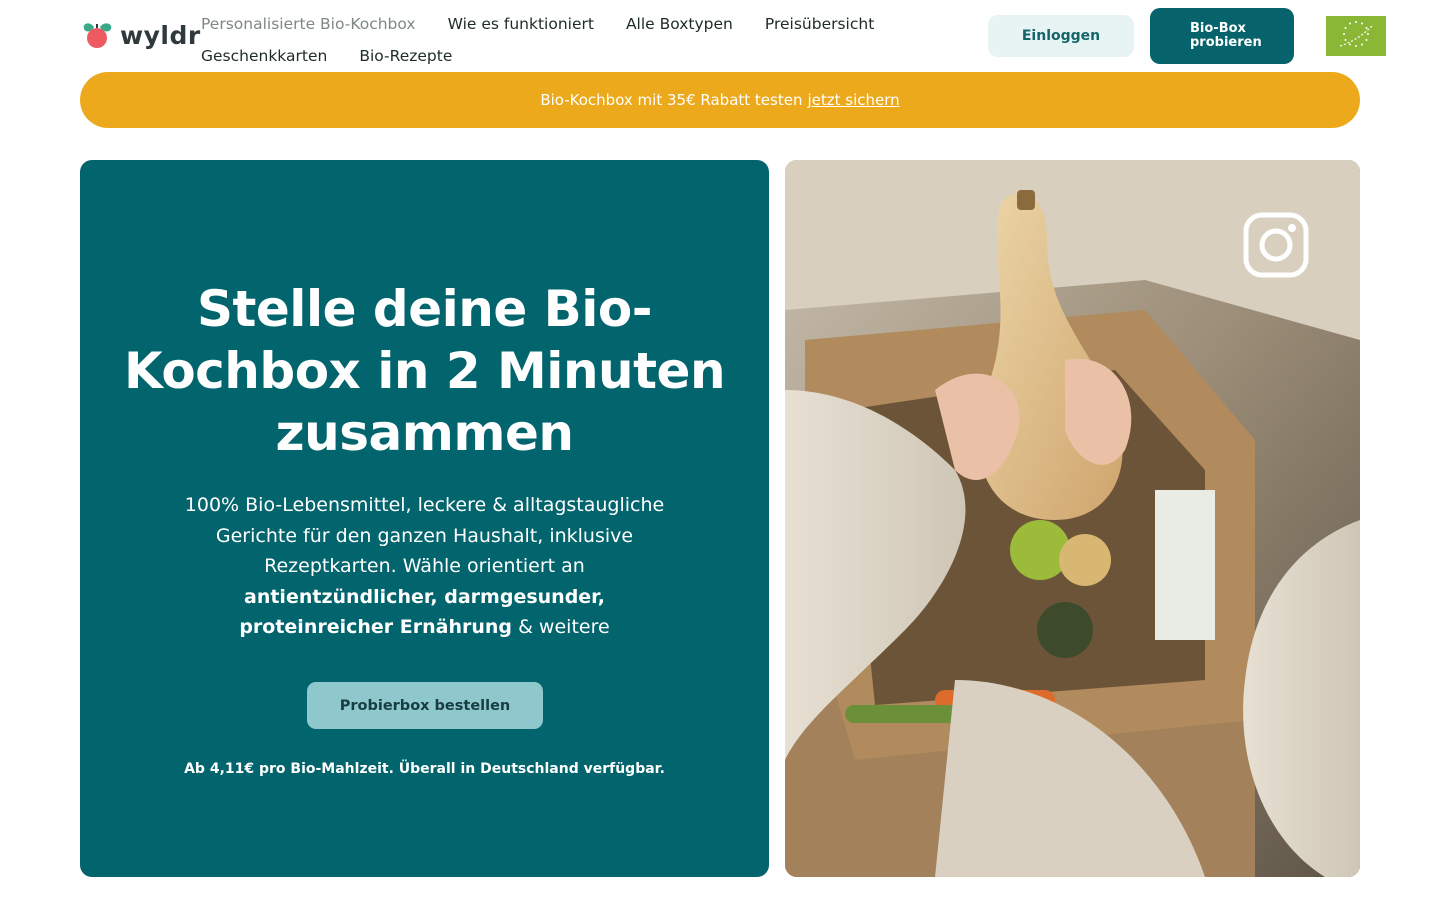 The image size is (1440, 900). Describe the element at coordinates (97, 35) in the screenshot. I see `logo-leaf-icon` at that location.